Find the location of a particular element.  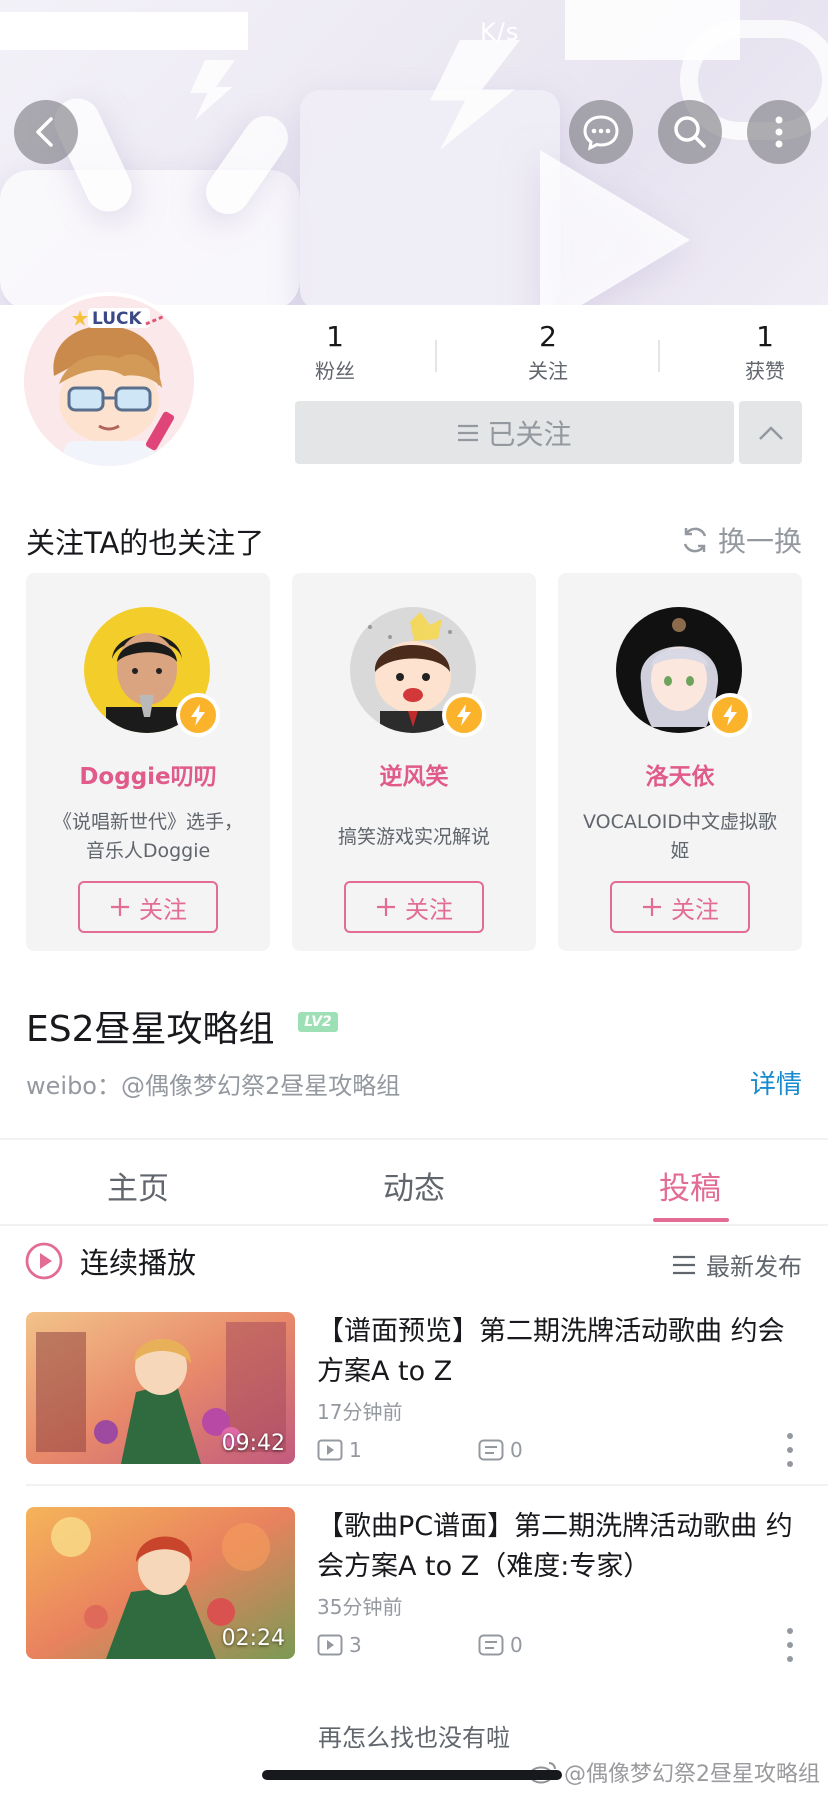

chevron-up-icon is located at coordinates (770, 432).